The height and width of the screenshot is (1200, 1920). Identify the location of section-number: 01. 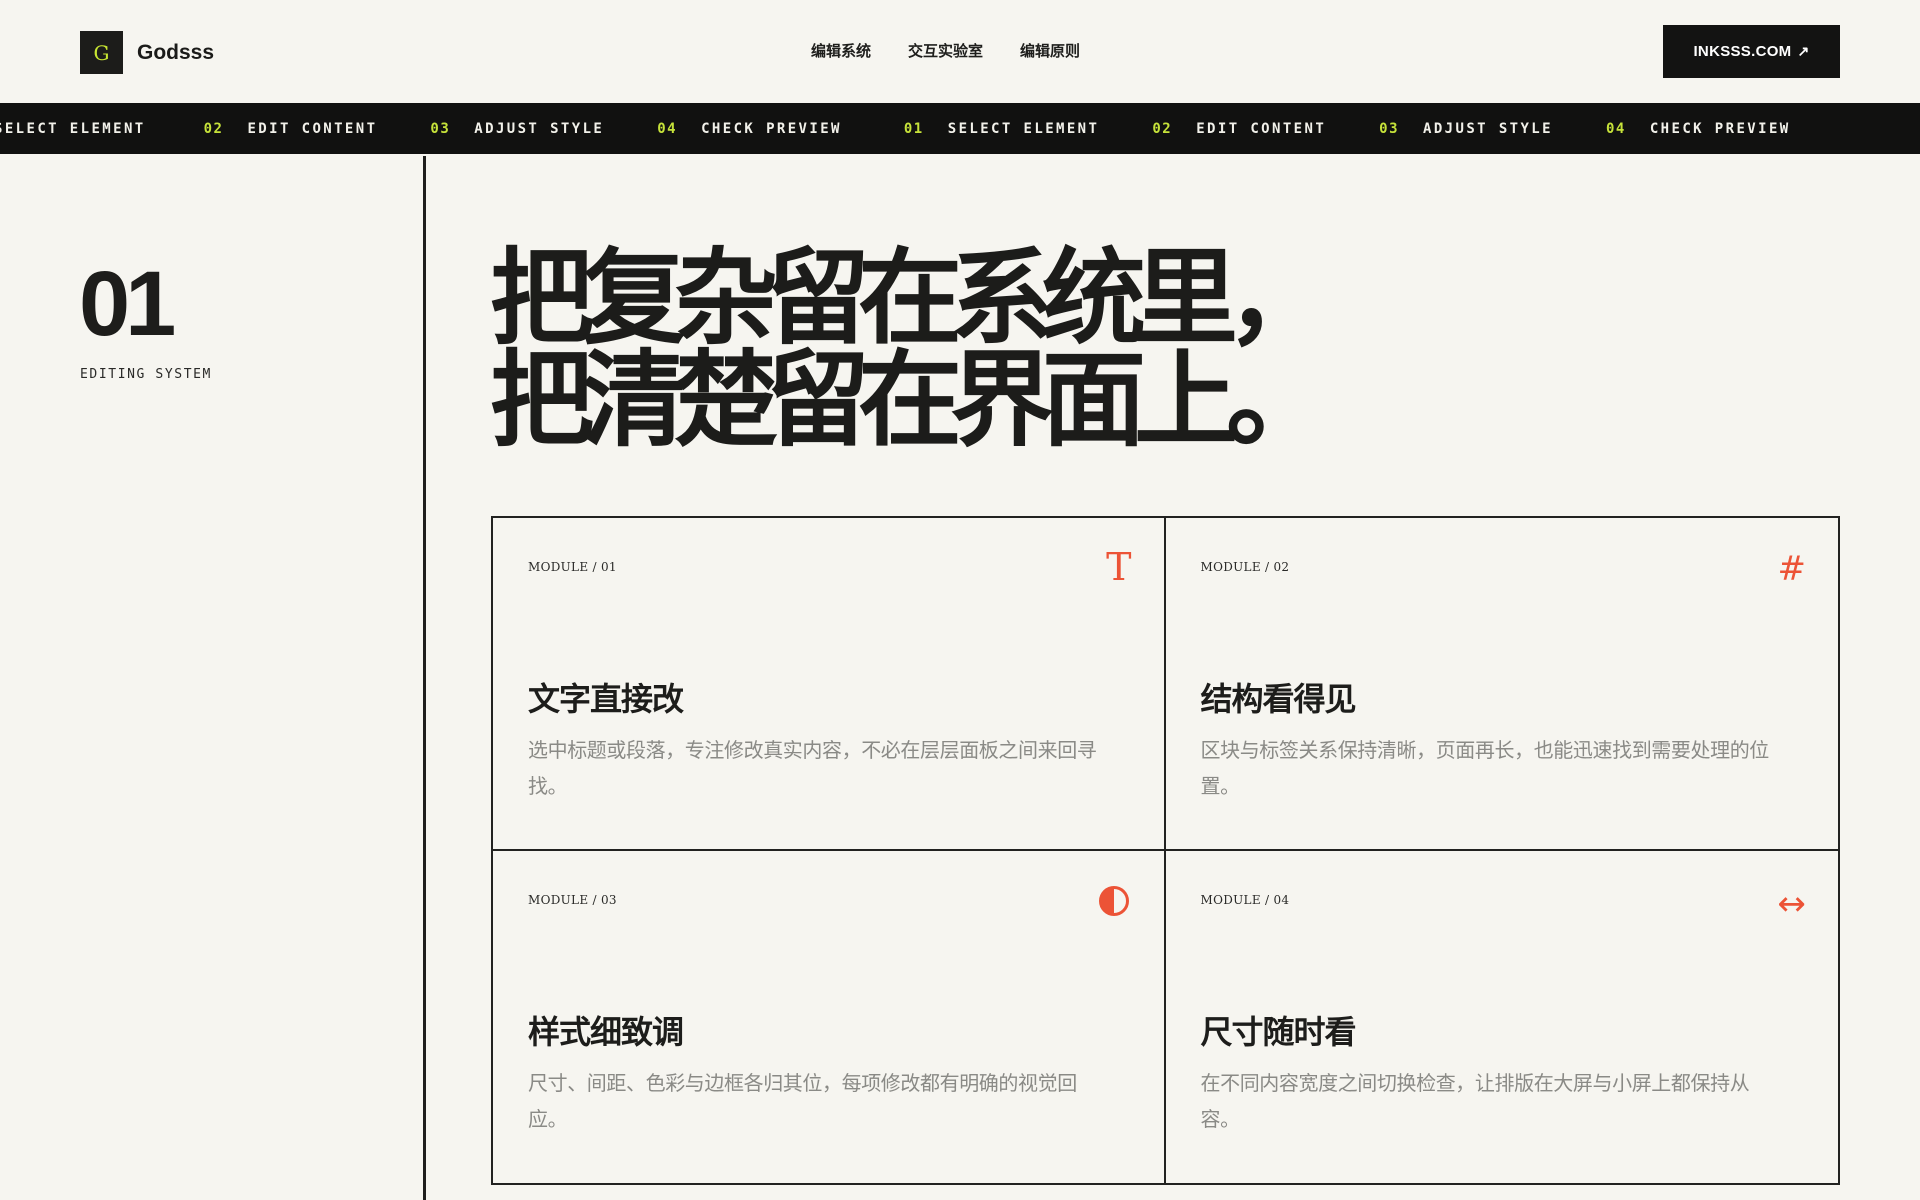
(127, 304).